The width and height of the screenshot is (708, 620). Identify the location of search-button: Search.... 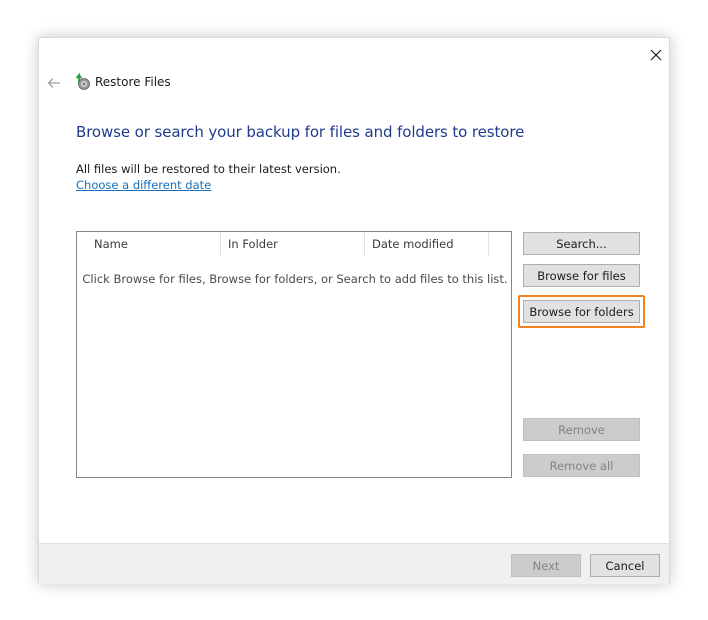
(581, 243).